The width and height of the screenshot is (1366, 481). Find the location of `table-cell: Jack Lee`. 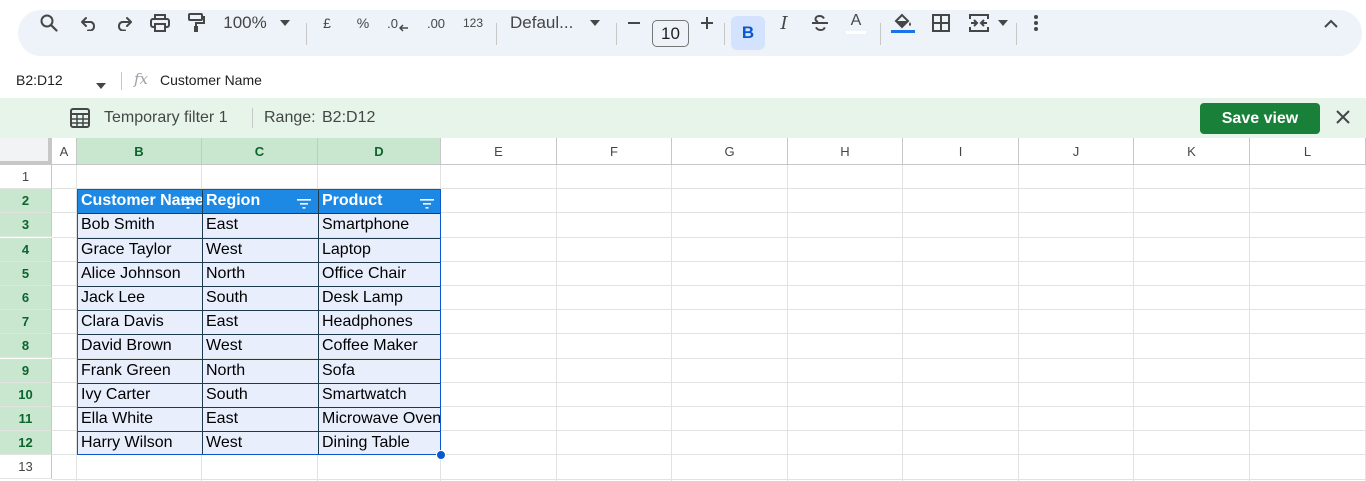

table-cell: Jack Lee is located at coordinates (139, 298).